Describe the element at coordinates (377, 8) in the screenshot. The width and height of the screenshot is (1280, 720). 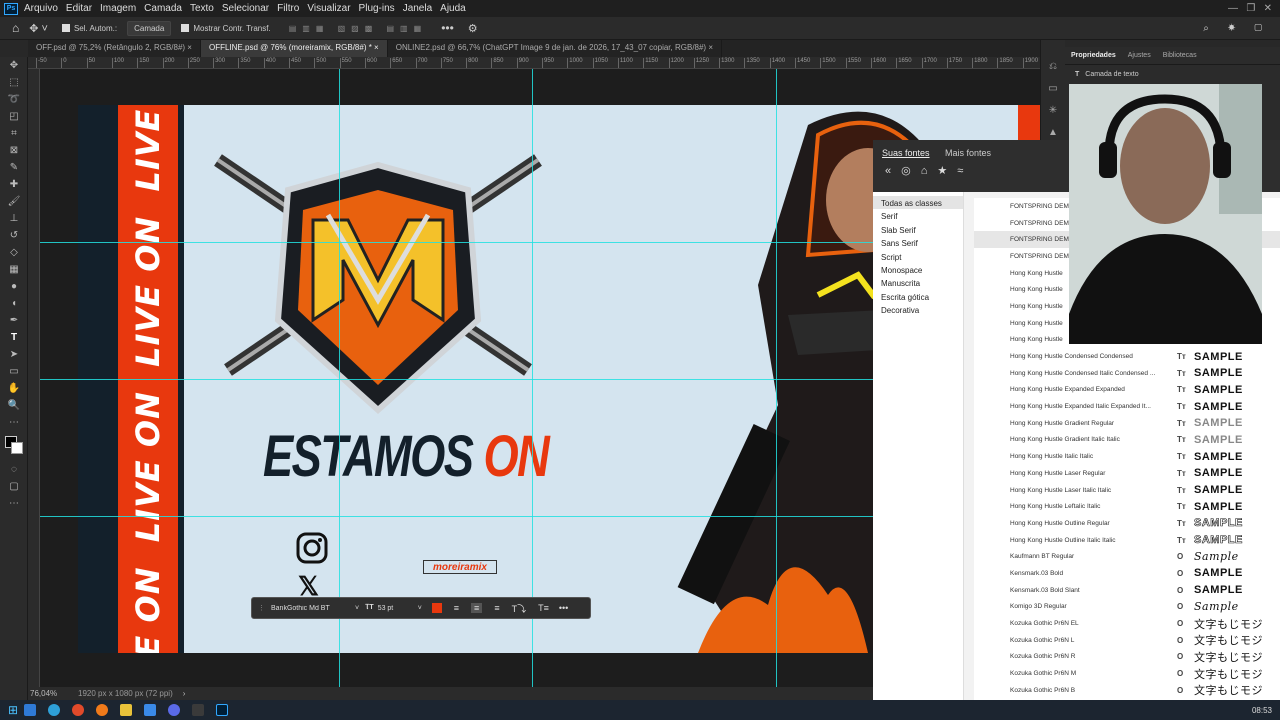
I see `menu-plugins: Plug-ins` at that location.